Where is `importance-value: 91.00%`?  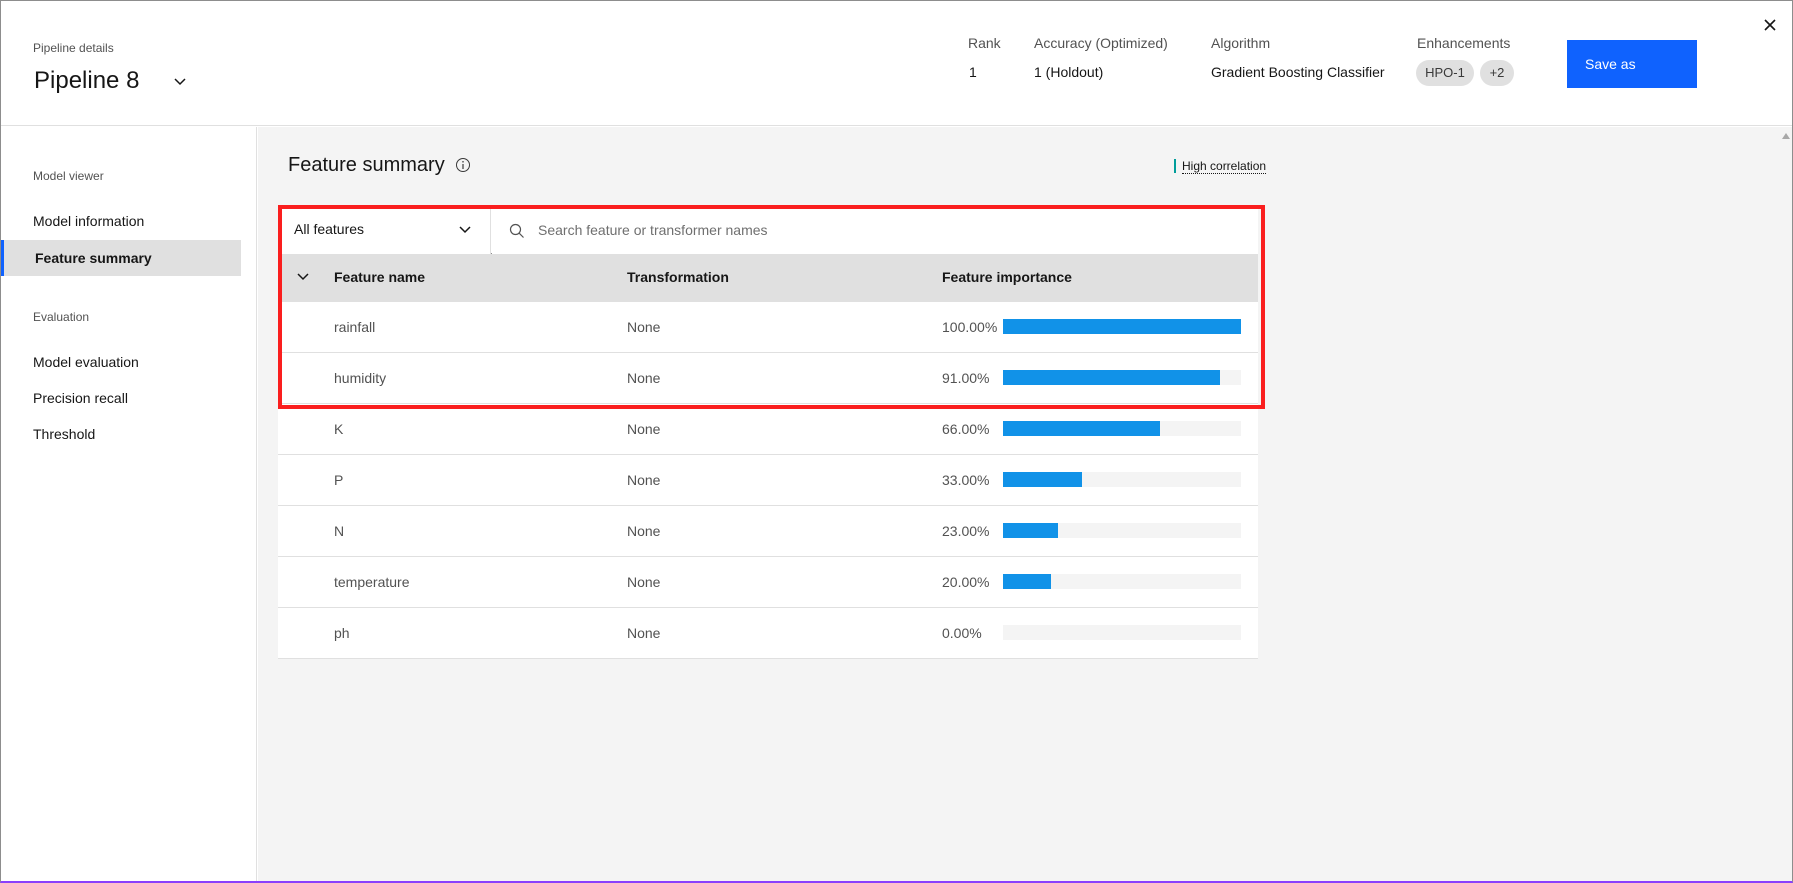
importance-value: 91.00% is located at coordinates (966, 378).